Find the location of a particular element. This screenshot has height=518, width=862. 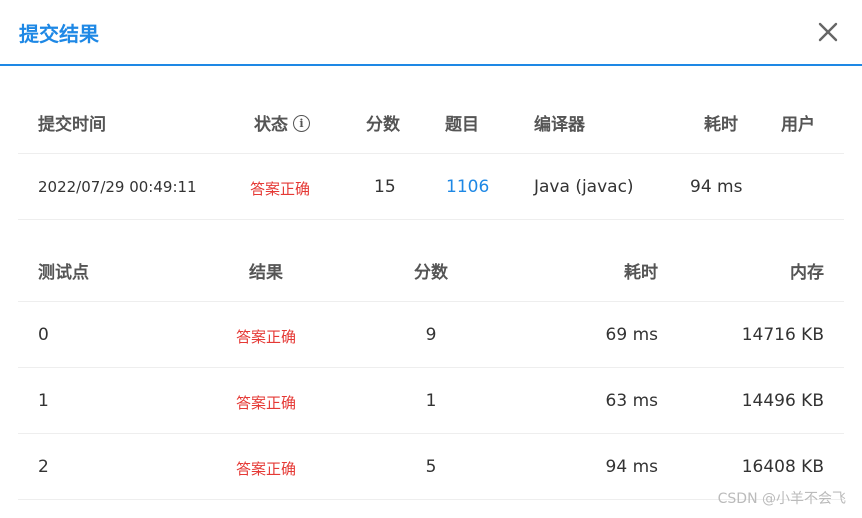

dialog-header: 提交结果 is located at coordinates (431, 33).